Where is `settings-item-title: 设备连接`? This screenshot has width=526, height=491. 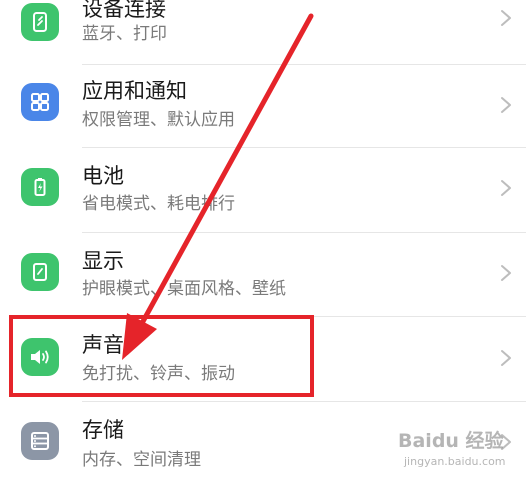 settings-item-title: 设备连接 is located at coordinates (124, 10).